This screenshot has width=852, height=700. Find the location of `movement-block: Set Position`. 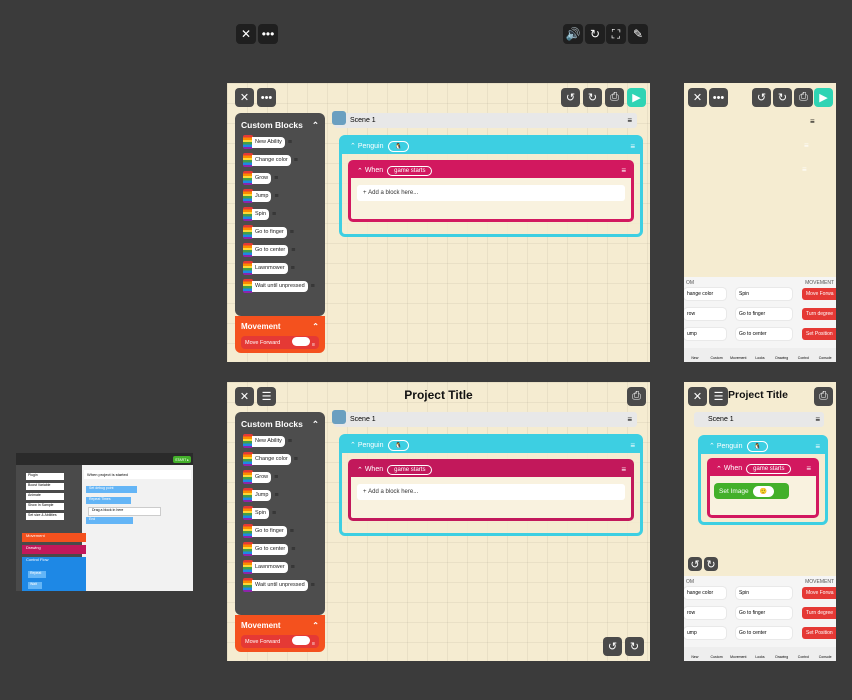

movement-block: Set Position is located at coordinates (819, 334).